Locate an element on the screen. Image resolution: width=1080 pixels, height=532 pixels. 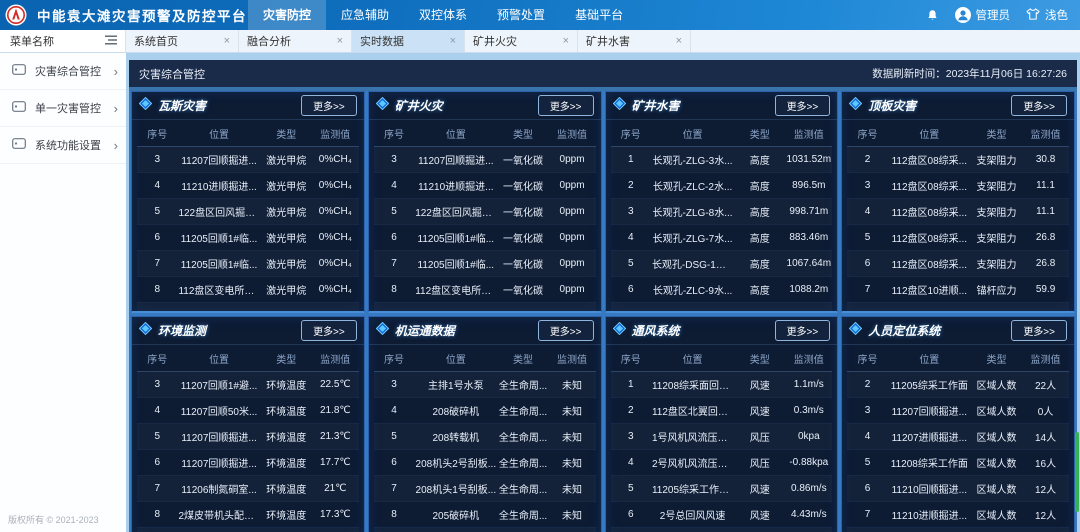
nav-item: 预警处置 is located at coordinates (521, 15).